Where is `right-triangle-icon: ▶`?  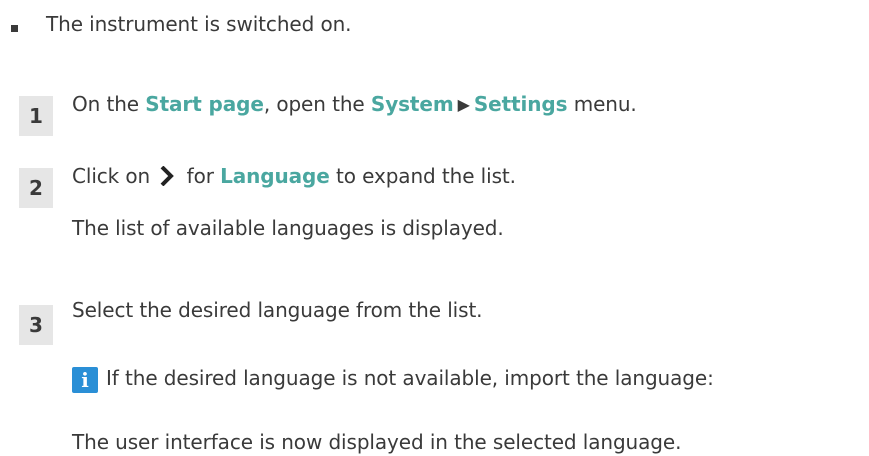
right-triangle-icon: ▶ is located at coordinates (463, 104).